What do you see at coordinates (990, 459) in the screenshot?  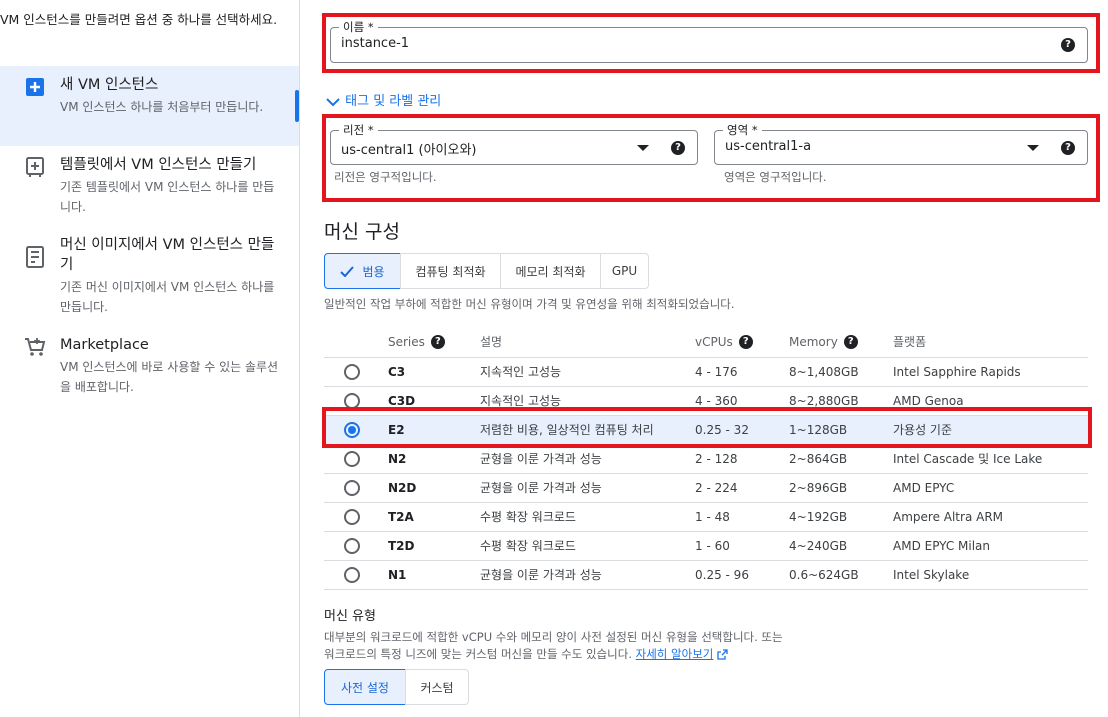 I see `series-platform: Intel Cascade 및 Ice Lake` at bounding box center [990, 459].